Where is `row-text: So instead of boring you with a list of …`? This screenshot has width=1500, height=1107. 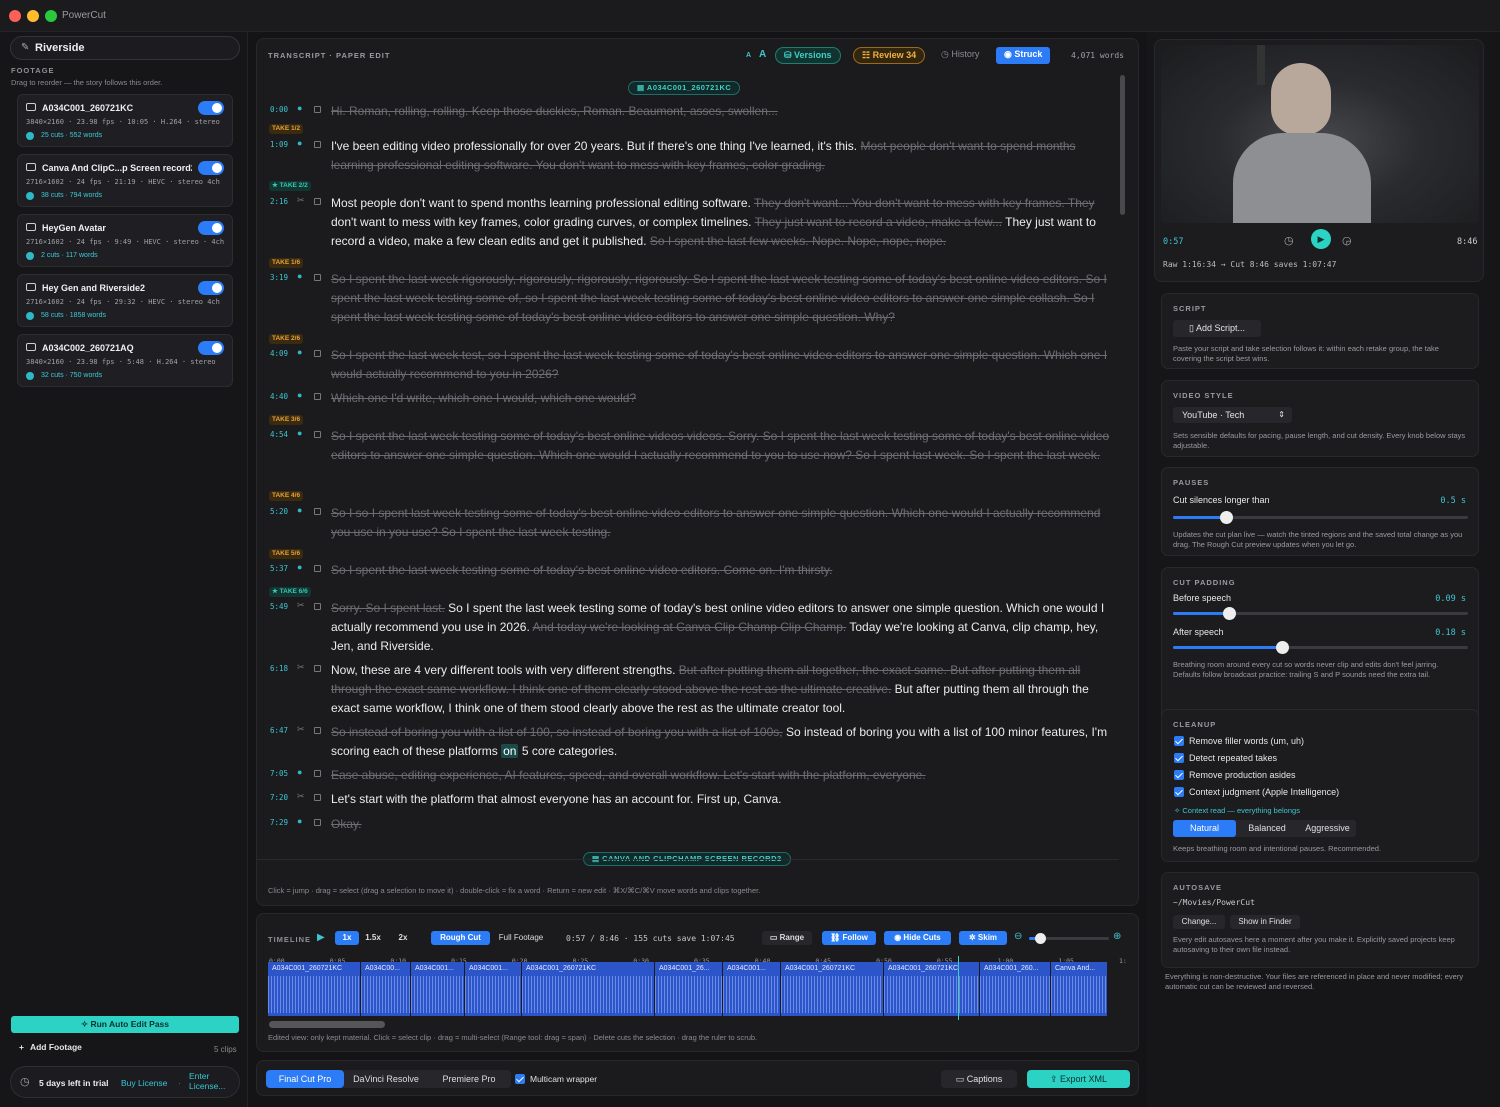
row-text: So instead of boring you with a list of … is located at coordinates (723, 742).